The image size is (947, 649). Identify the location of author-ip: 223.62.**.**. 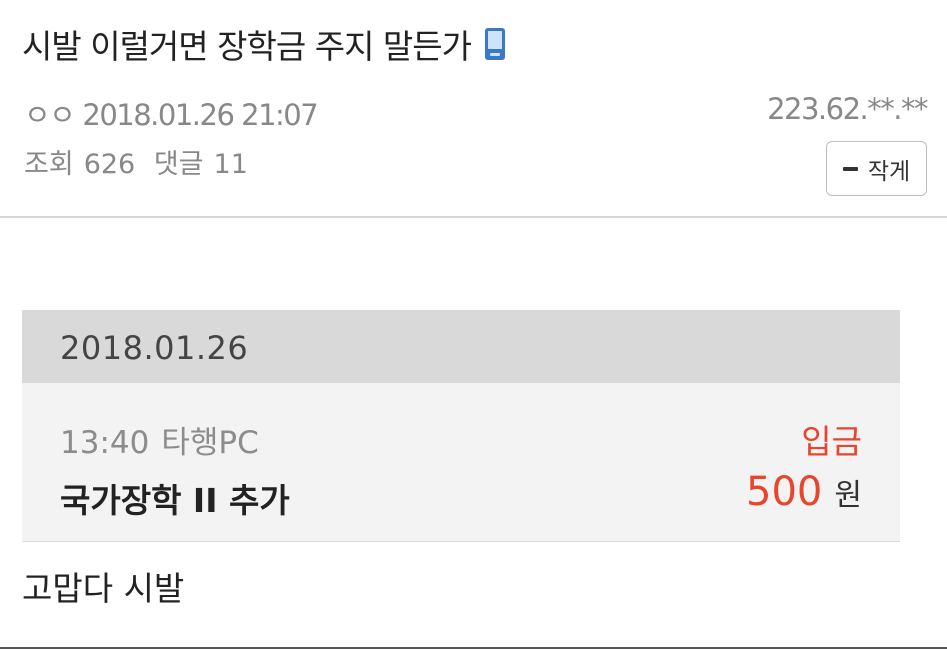
(847, 109).